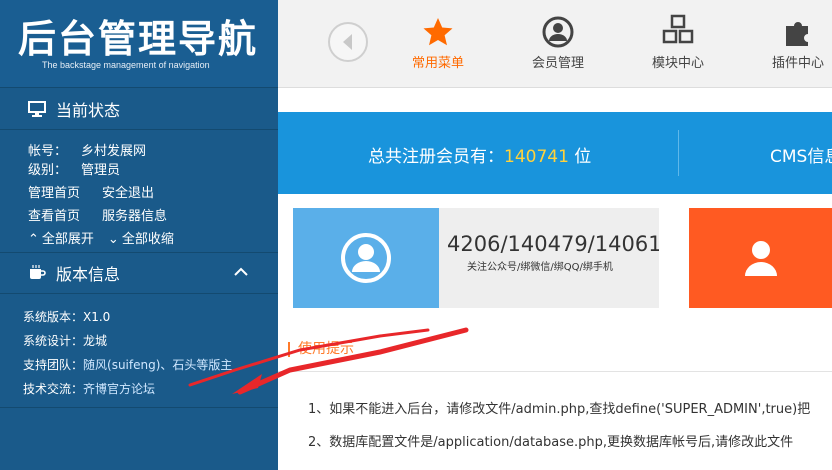  I want to click on chevron-up-icon: ⌃, so click(33, 239).